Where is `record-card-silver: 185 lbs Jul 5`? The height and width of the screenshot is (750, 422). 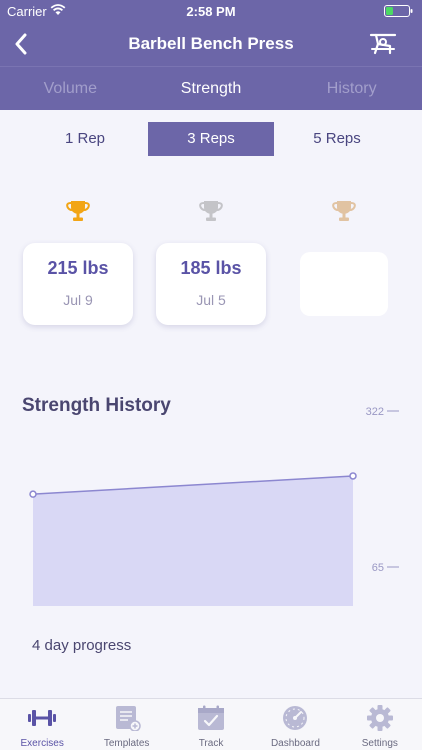
record-card-silver: 185 lbs Jul 5 is located at coordinates (211, 284).